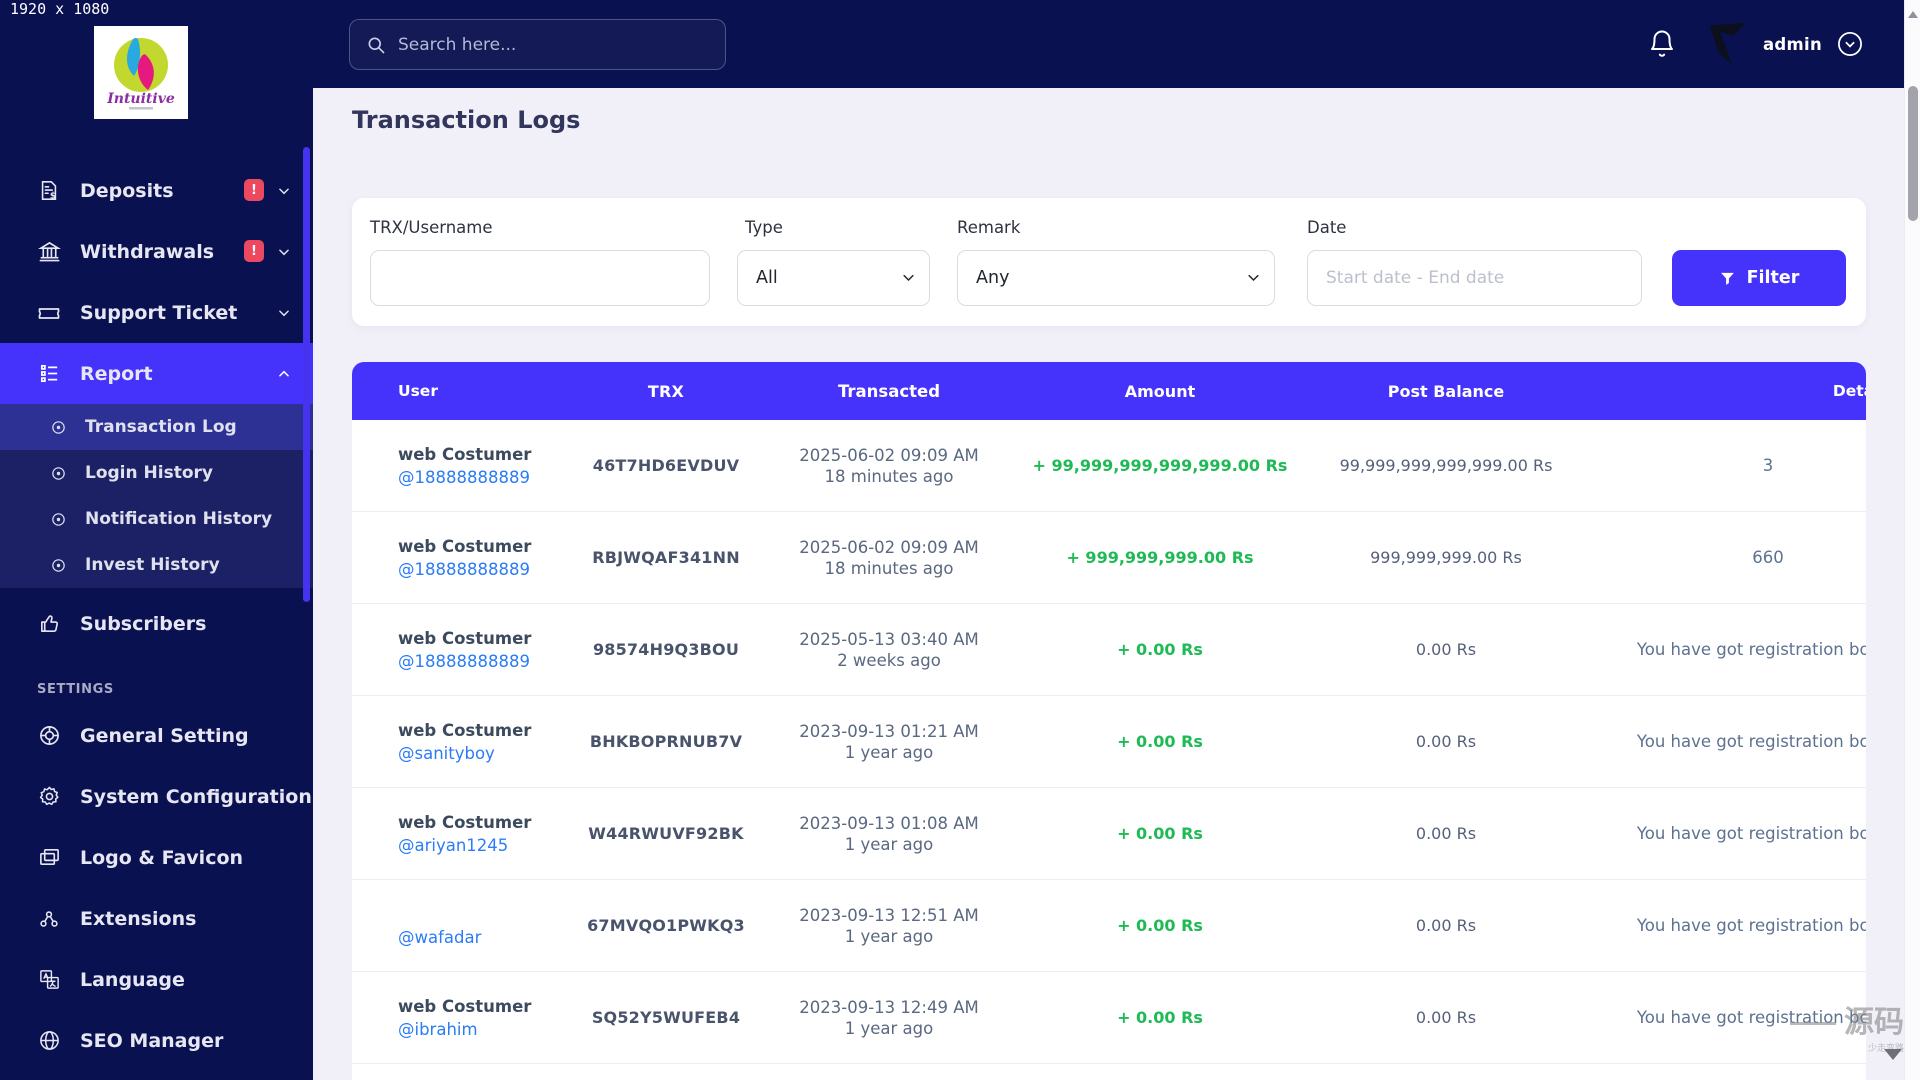 Image resolution: width=1920 pixels, height=1080 pixels. I want to click on column-header-user: User, so click(418, 391).